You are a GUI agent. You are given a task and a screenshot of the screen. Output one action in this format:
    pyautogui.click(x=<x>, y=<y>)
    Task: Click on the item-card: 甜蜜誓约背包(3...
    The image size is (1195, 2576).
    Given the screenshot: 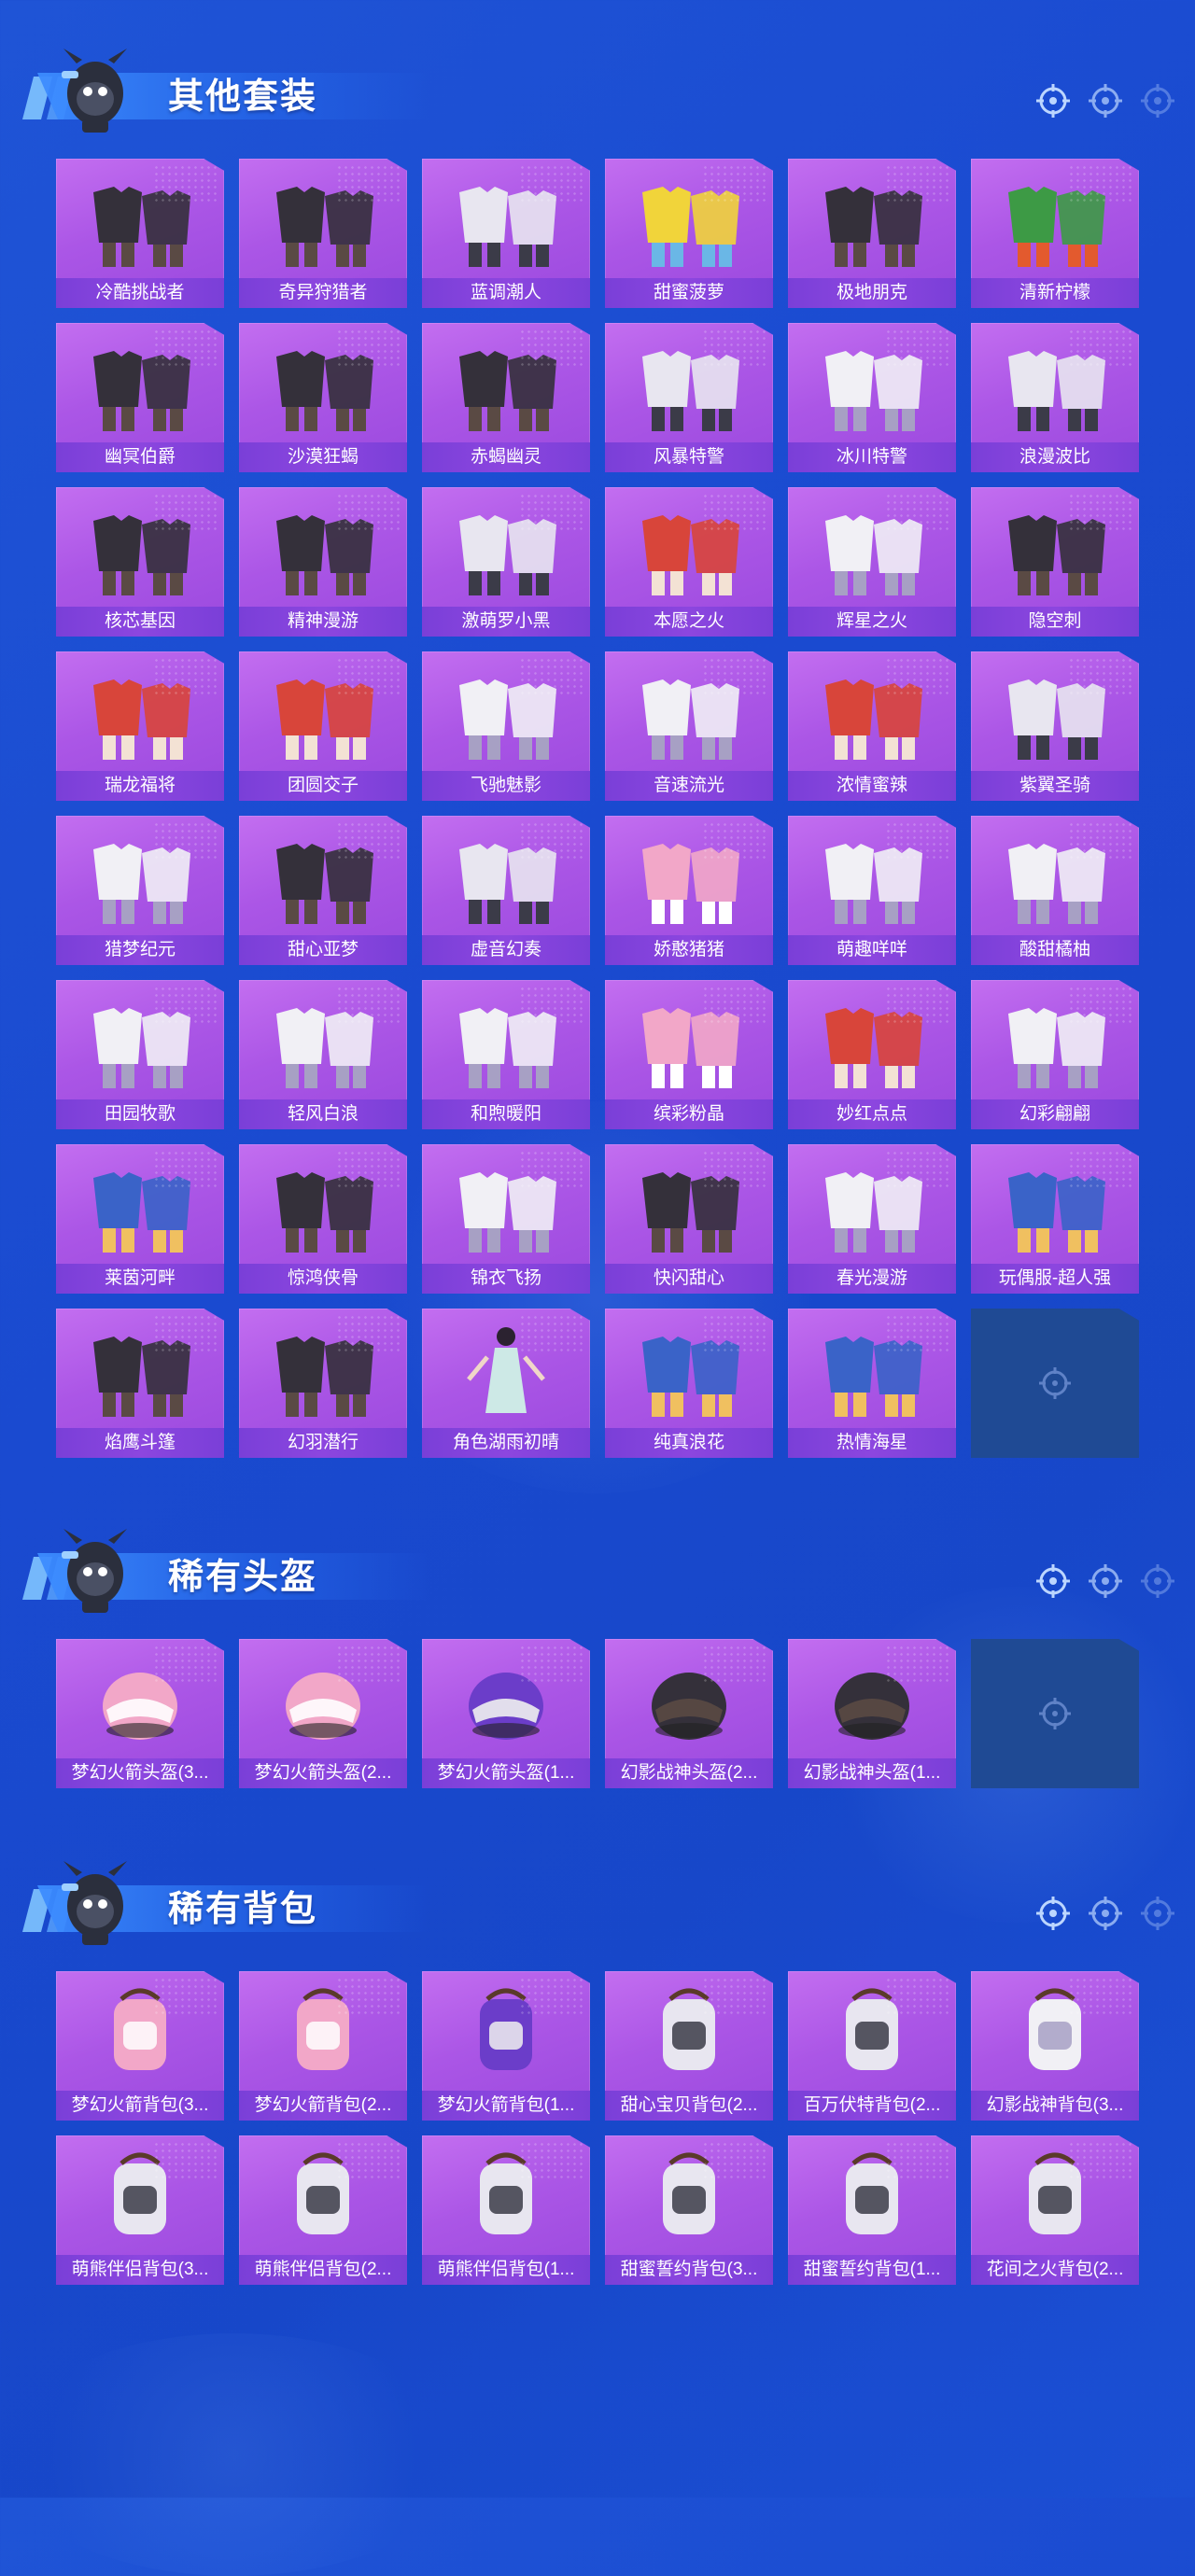 What is the action you would take?
    pyautogui.click(x=689, y=2210)
    